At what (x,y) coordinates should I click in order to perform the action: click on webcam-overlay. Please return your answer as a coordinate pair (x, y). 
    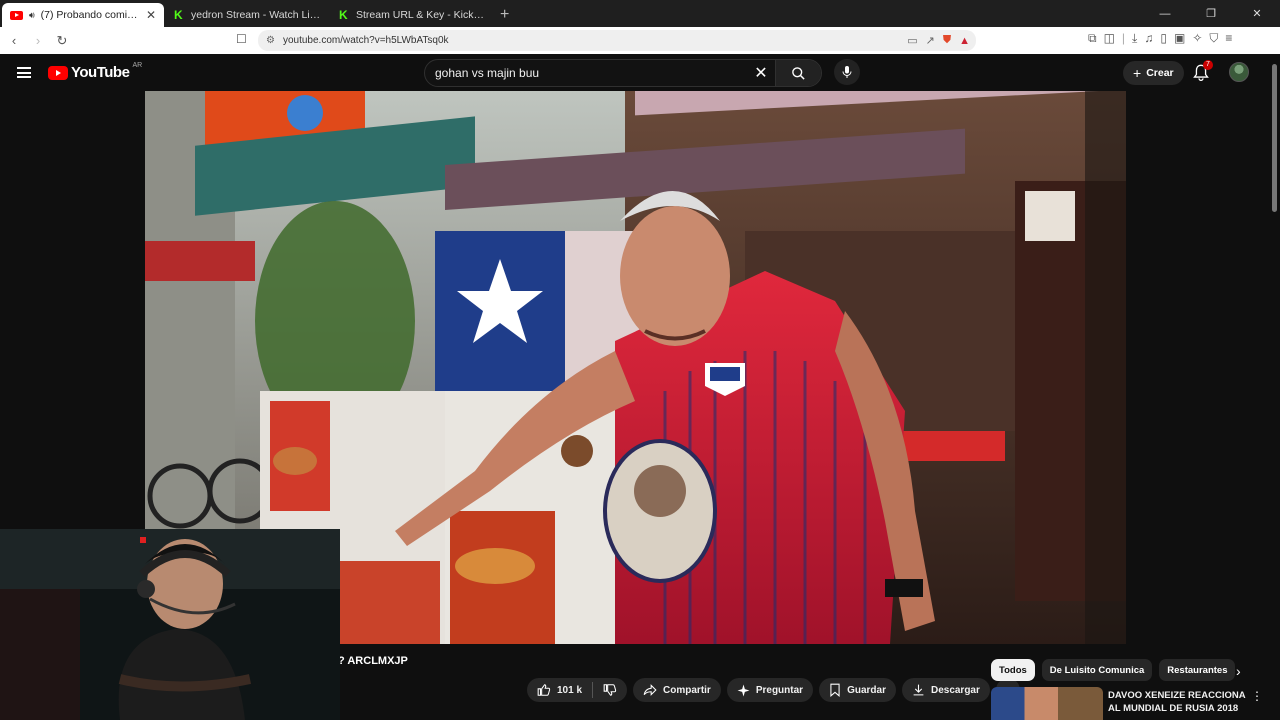
    Looking at the image, I should click on (170, 624).